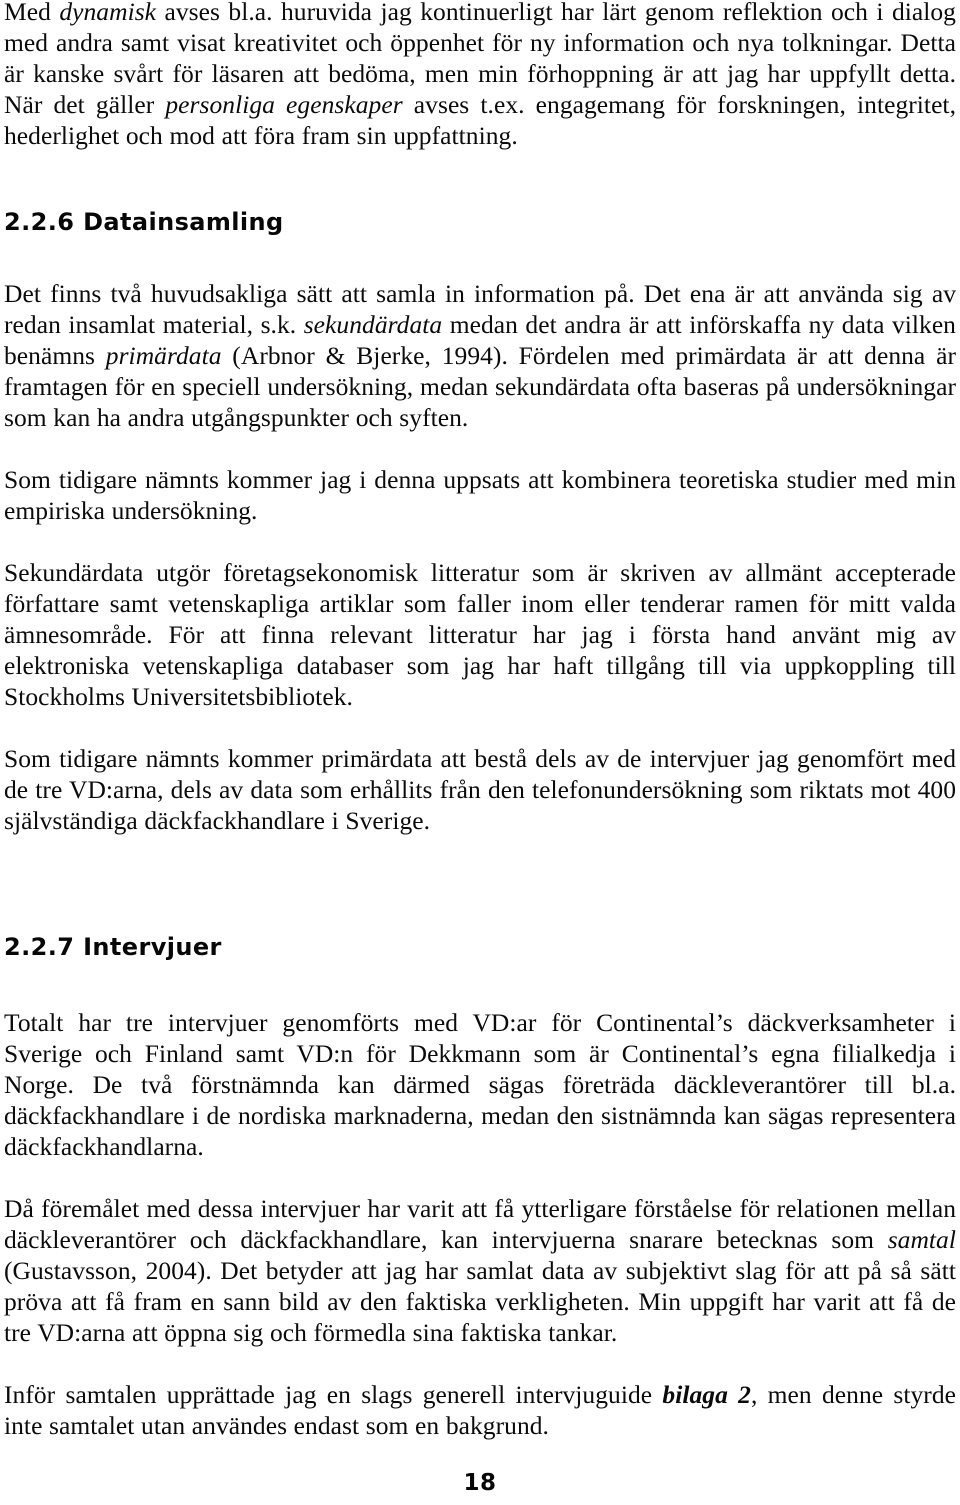  Describe the element at coordinates (706, 1394) in the screenshot. I see `emphasis-bilaga-2: bilaga 2` at that location.